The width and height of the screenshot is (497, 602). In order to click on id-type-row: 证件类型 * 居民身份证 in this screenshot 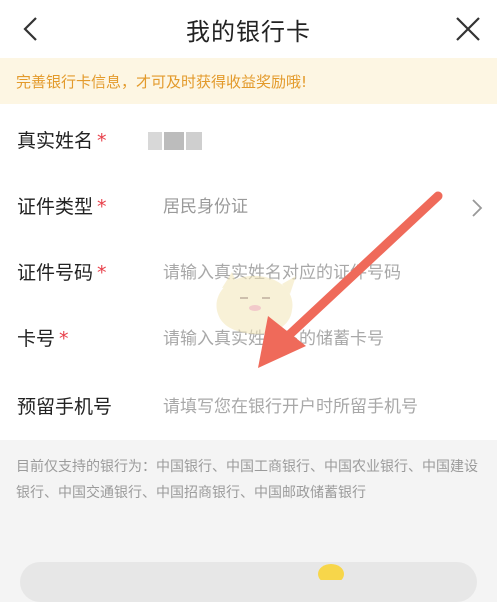, I will do `click(248, 207)`.